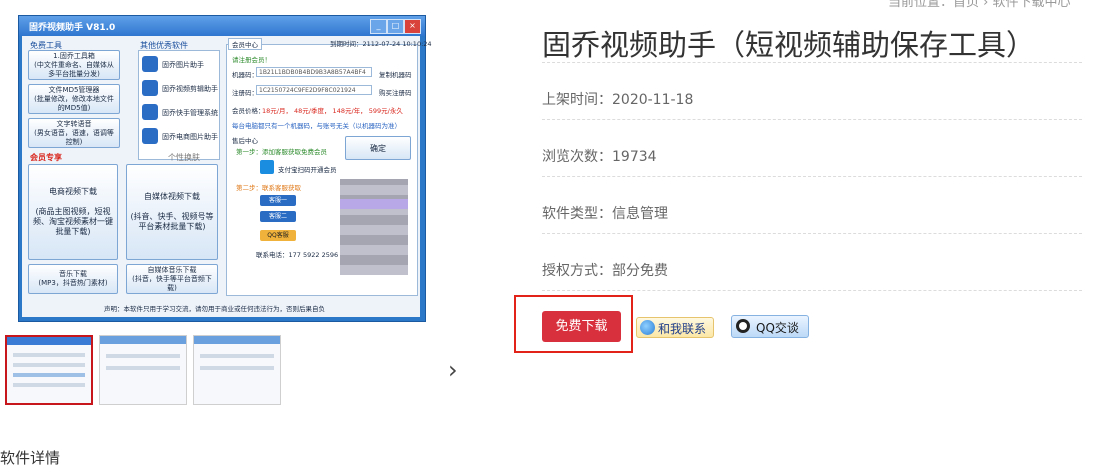 This screenshot has height=468, width=1098. What do you see at coordinates (316, 126) in the screenshot?
I see `notice-text: 每台电脑都只有一个机器码，与账号无关（以机器码为准）` at bounding box center [316, 126].